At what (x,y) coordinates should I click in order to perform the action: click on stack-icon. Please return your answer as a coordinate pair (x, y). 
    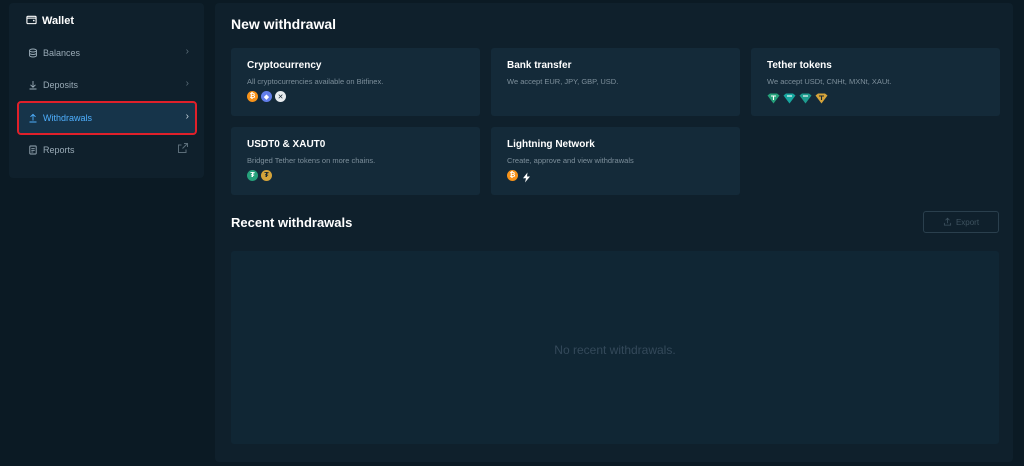
    Looking at the image, I should click on (33, 53).